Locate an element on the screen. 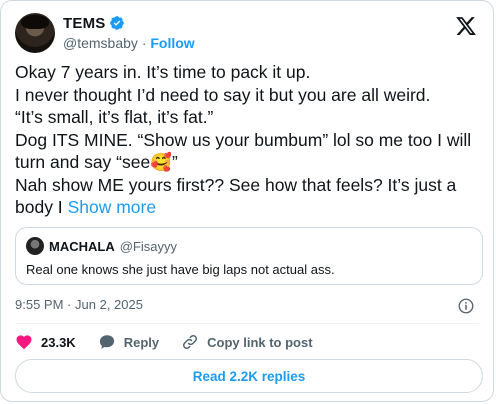 This screenshot has width=496, height=404. handle-row: @temsbaby · Follow is located at coordinates (129, 45).